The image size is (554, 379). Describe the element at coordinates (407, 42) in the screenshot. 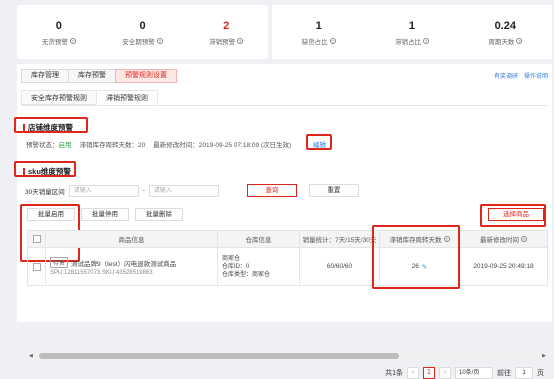

I see `stat-label: 滞销占比` at that location.